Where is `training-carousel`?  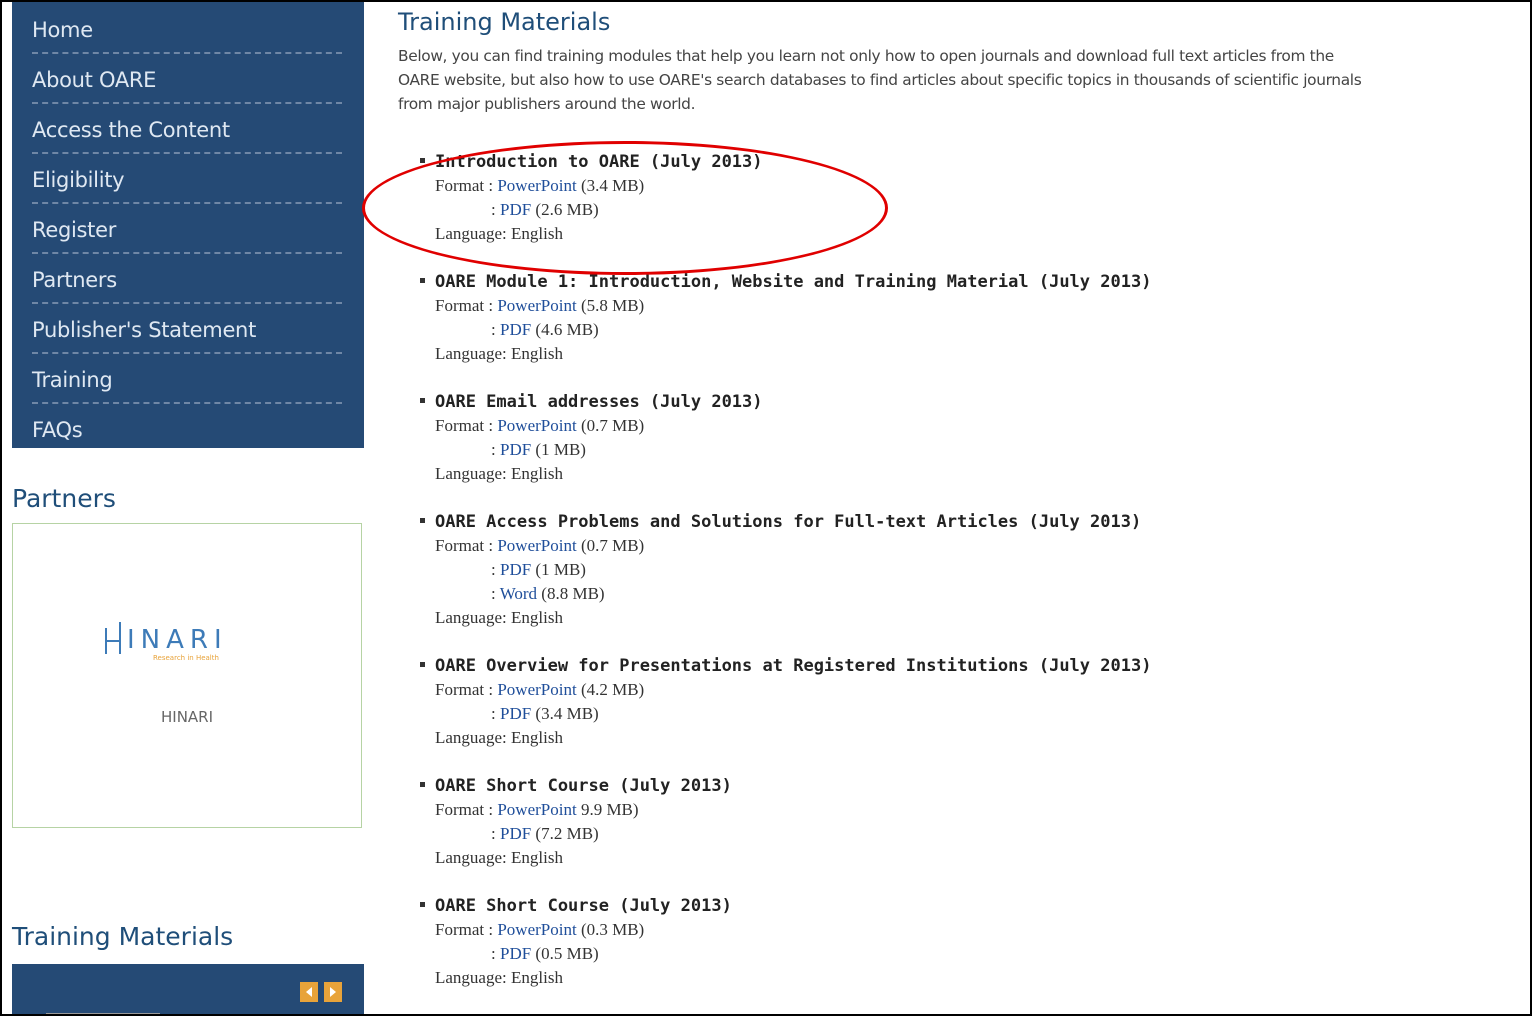
training-carousel is located at coordinates (188, 989).